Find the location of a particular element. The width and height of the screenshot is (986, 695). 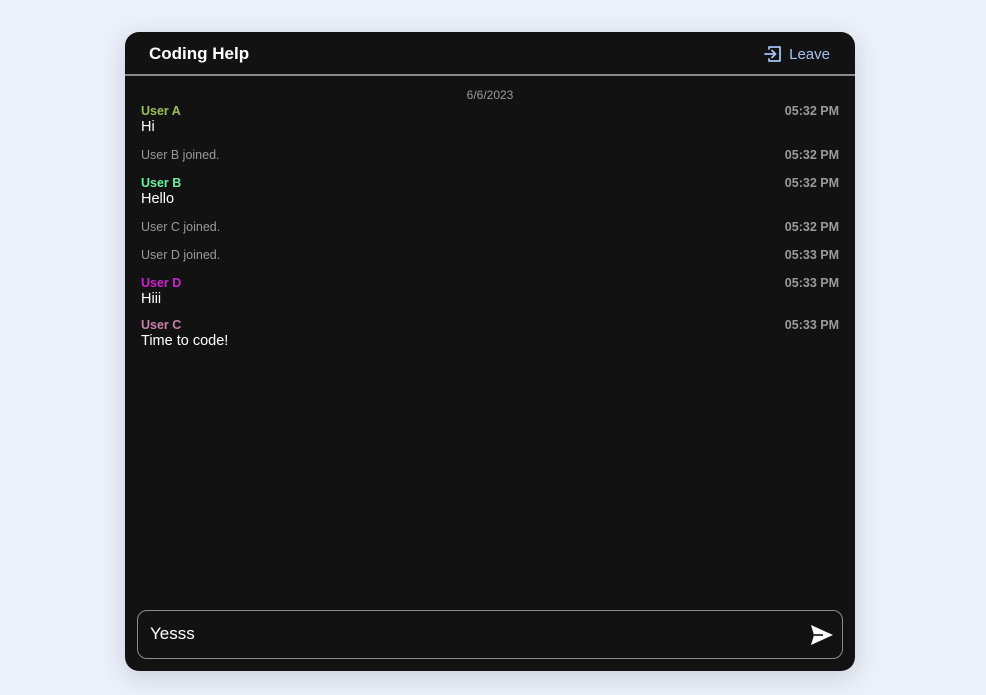

leave-label: Leave is located at coordinates (809, 54).